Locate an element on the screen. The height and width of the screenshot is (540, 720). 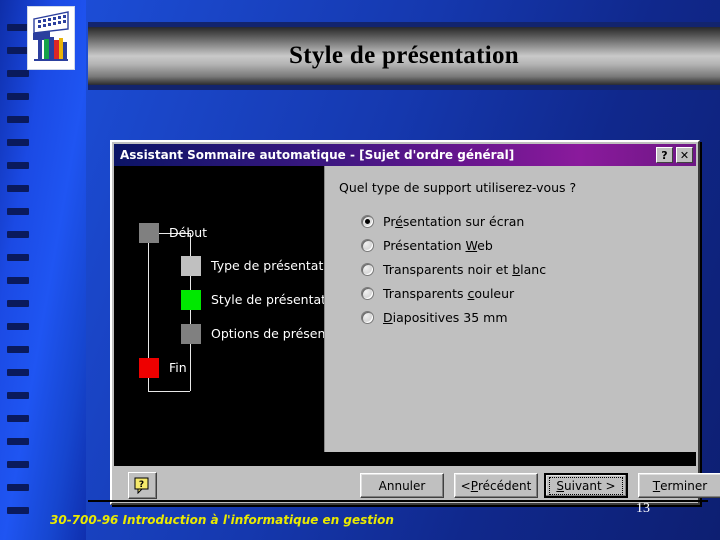
dialog-button-bar: ? Annuler < Précédent Suivant > Terminer is located at coordinates (417, 484).